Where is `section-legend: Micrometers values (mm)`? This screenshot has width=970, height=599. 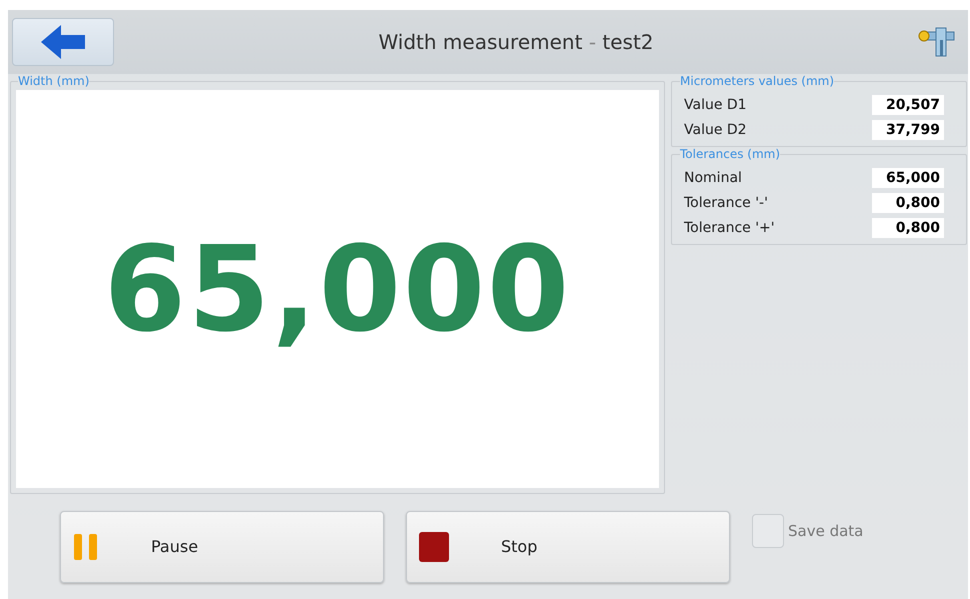 section-legend: Micrometers values (mm) is located at coordinates (757, 81).